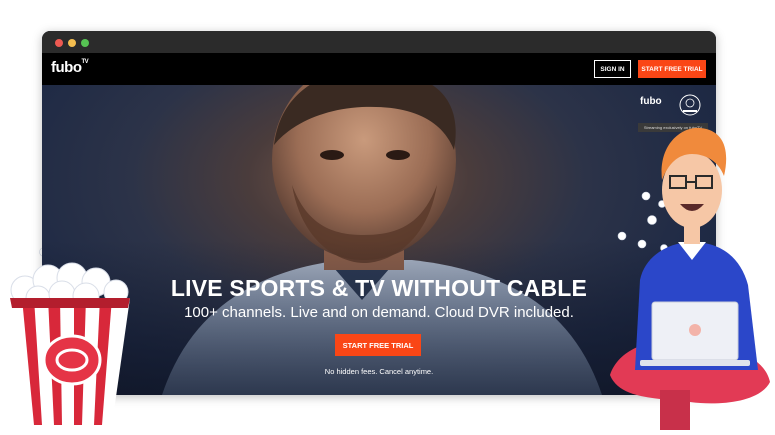 The height and width of the screenshot is (435, 775). I want to click on conmebol-seal-icon, so click(690, 105).